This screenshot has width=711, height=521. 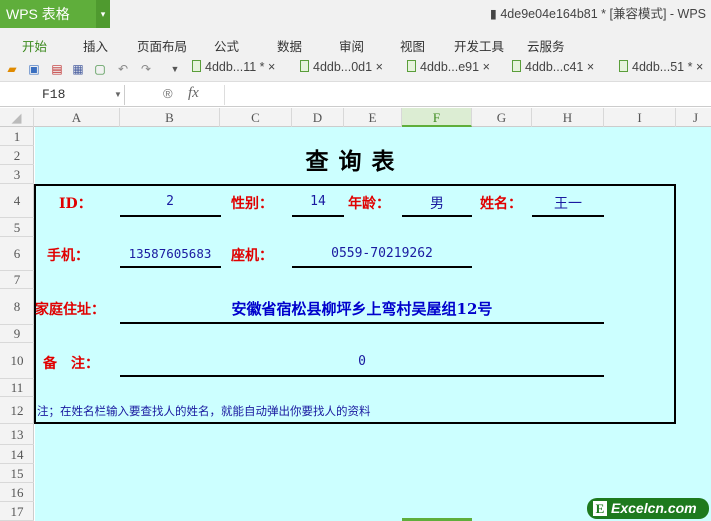 What do you see at coordinates (170, 201) in the screenshot?
I see `id-value: 2` at bounding box center [170, 201].